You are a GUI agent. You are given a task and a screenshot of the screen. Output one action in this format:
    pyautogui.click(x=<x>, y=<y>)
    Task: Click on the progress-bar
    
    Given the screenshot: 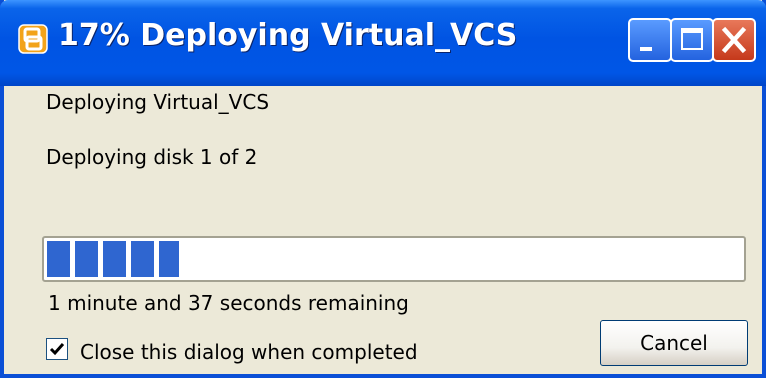 What is the action you would take?
    pyautogui.click(x=394, y=259)
    